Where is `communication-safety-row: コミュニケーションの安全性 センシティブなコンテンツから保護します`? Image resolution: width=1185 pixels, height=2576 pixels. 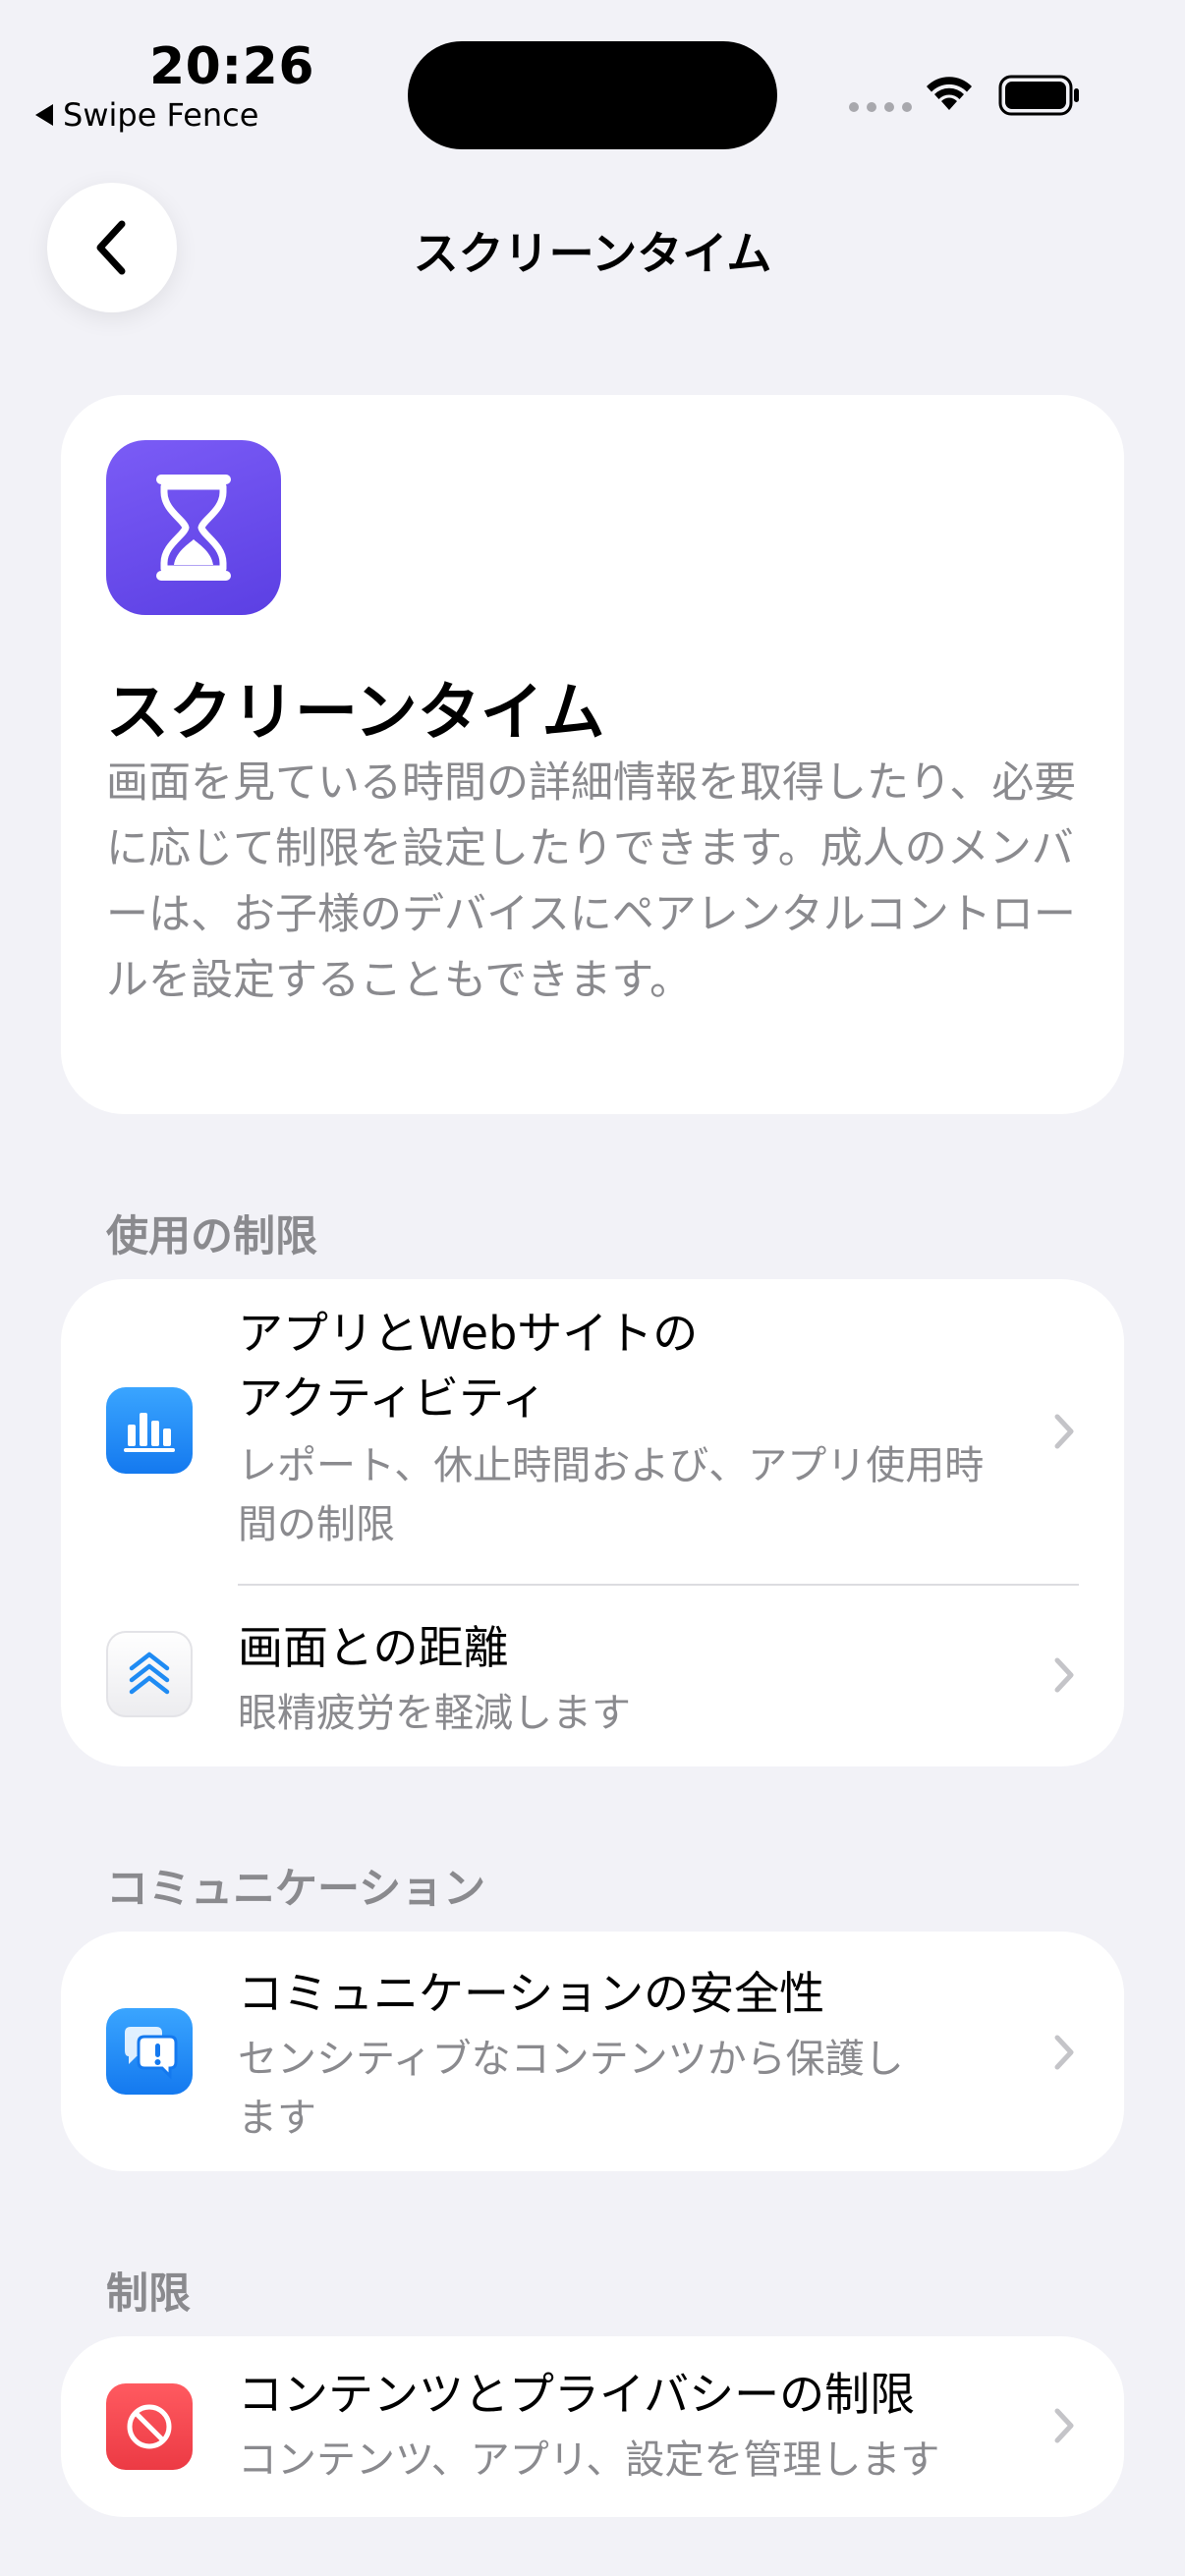 communication-safety-row: コミュニケーションの安全性 センシティブなコンテンツから保護します is located at coordinates (592, 2051).